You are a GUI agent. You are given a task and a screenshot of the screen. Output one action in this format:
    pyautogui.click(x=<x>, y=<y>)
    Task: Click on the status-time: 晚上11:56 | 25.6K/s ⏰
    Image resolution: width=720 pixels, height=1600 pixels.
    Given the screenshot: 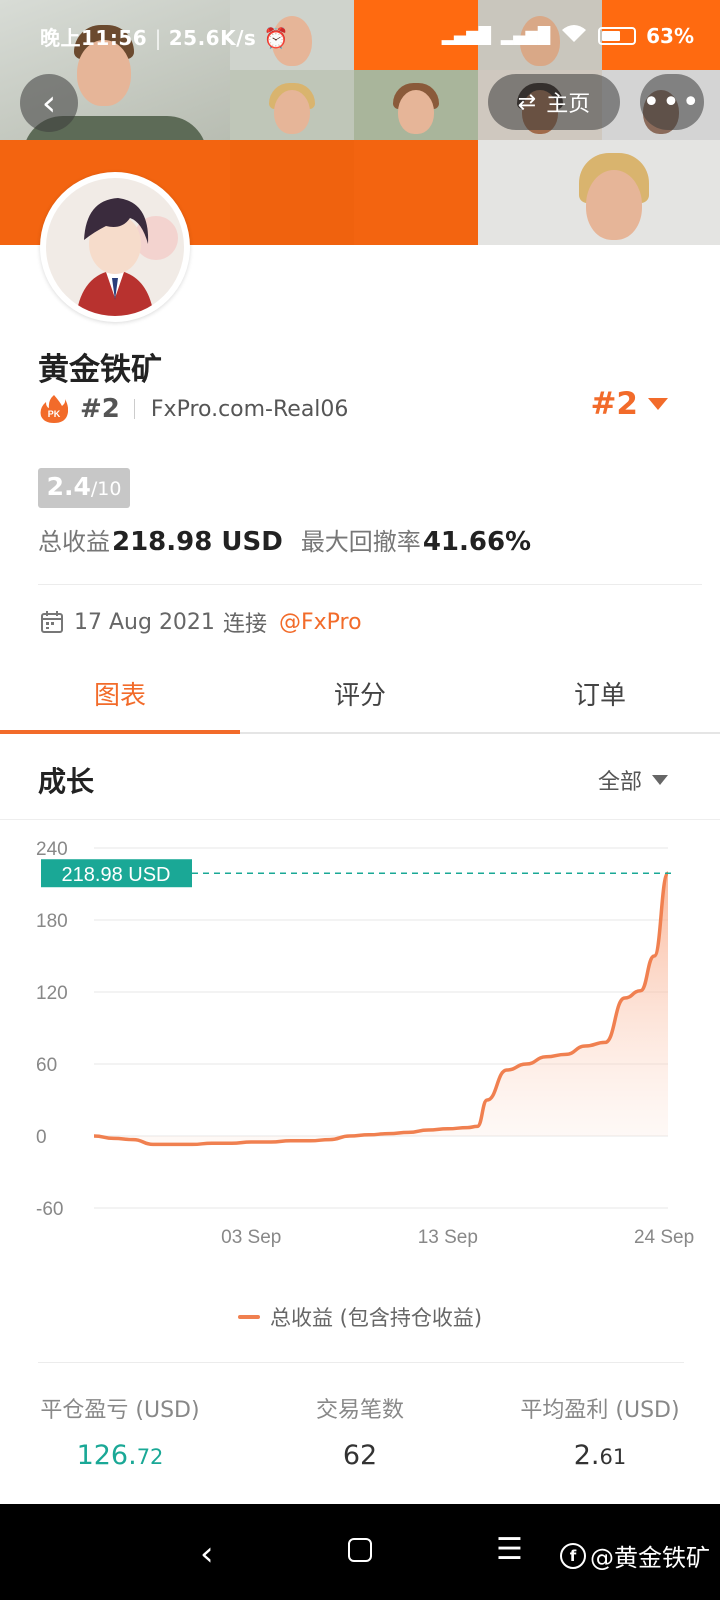 What is the action you would take?
    pyautogui.click(x=165, y=38)
    